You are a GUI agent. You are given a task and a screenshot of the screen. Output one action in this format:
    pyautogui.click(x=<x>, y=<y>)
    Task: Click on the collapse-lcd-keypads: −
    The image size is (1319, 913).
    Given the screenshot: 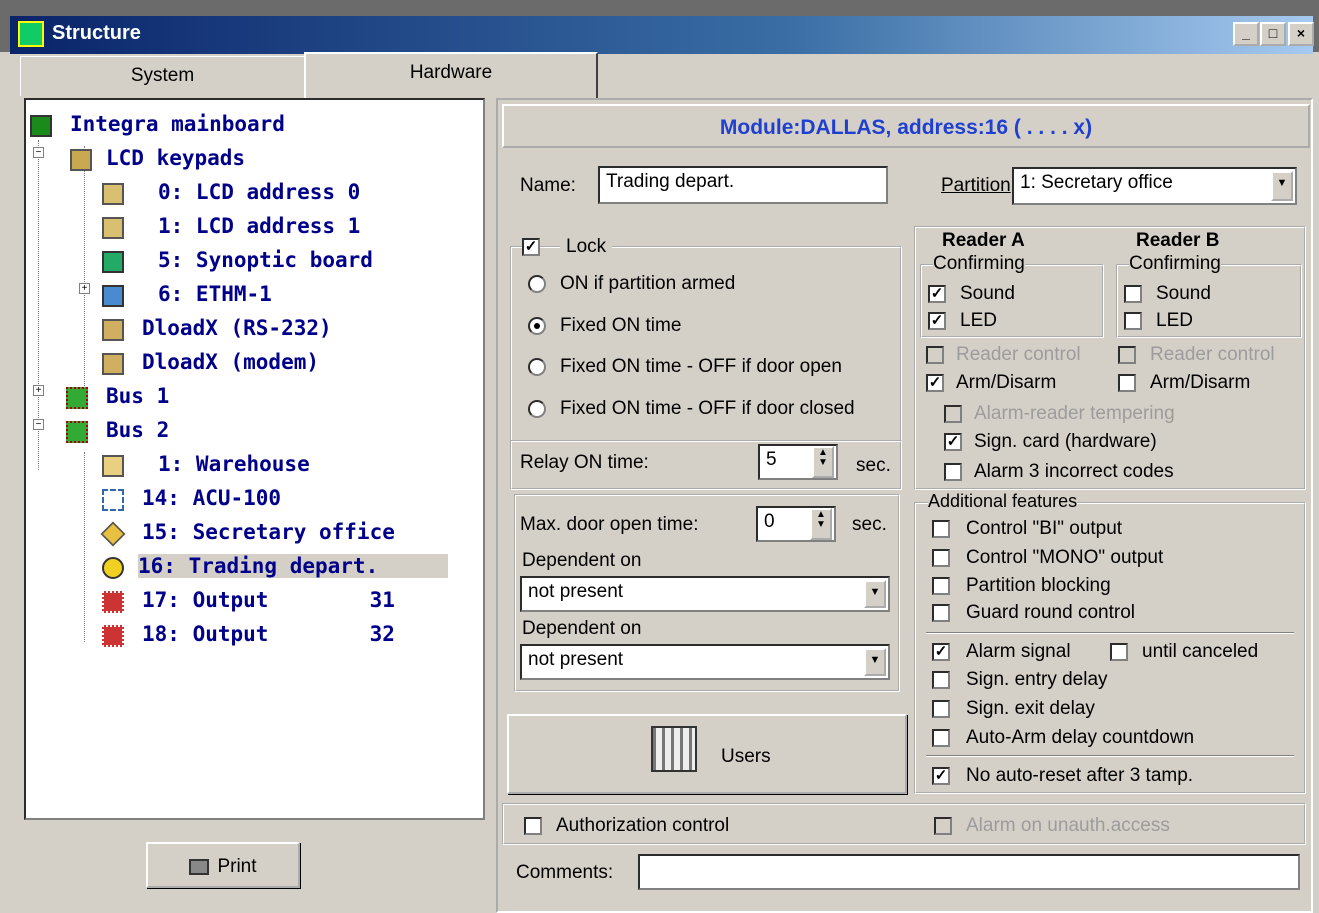 What is the action you would take?
    pyautogui.click(x=38, y=152)
    